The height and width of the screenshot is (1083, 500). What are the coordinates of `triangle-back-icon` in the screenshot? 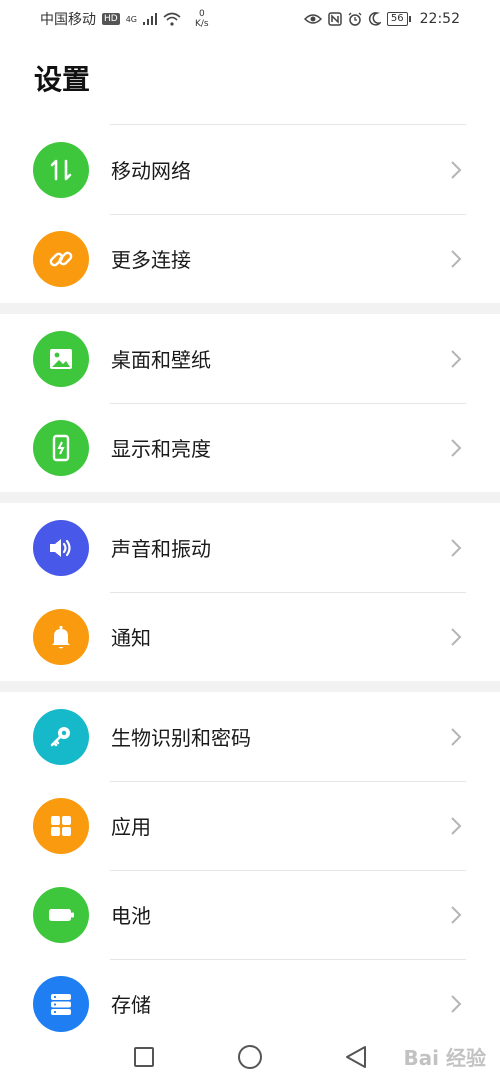 It's located at (356, 1056).